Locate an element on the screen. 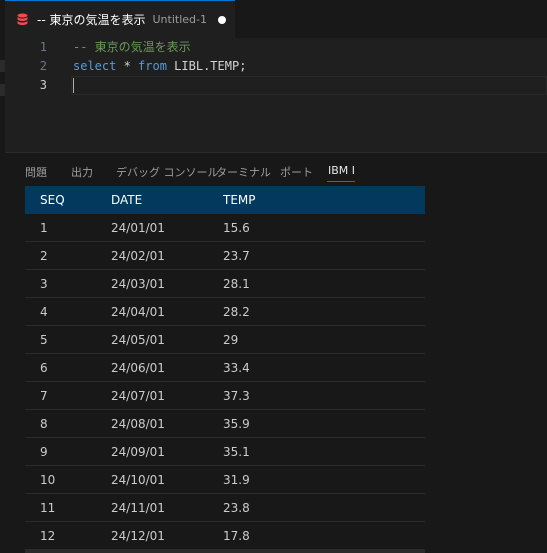  tab-ports: ポート is located at coordinates (296, 172).